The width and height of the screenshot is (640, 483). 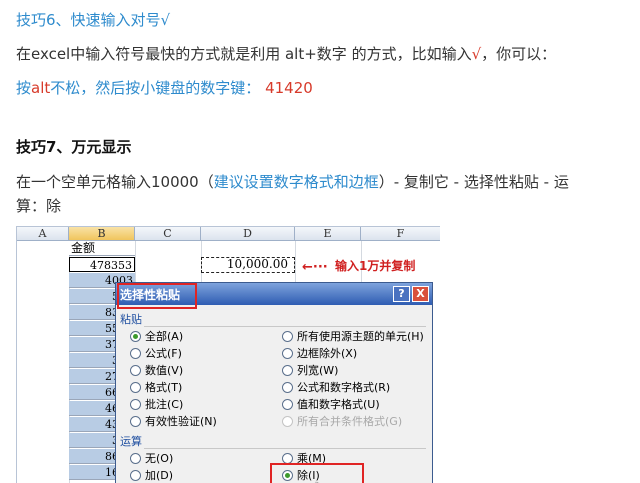 I want to click on option-label: 列宽(W), so click(x=318, y=370).